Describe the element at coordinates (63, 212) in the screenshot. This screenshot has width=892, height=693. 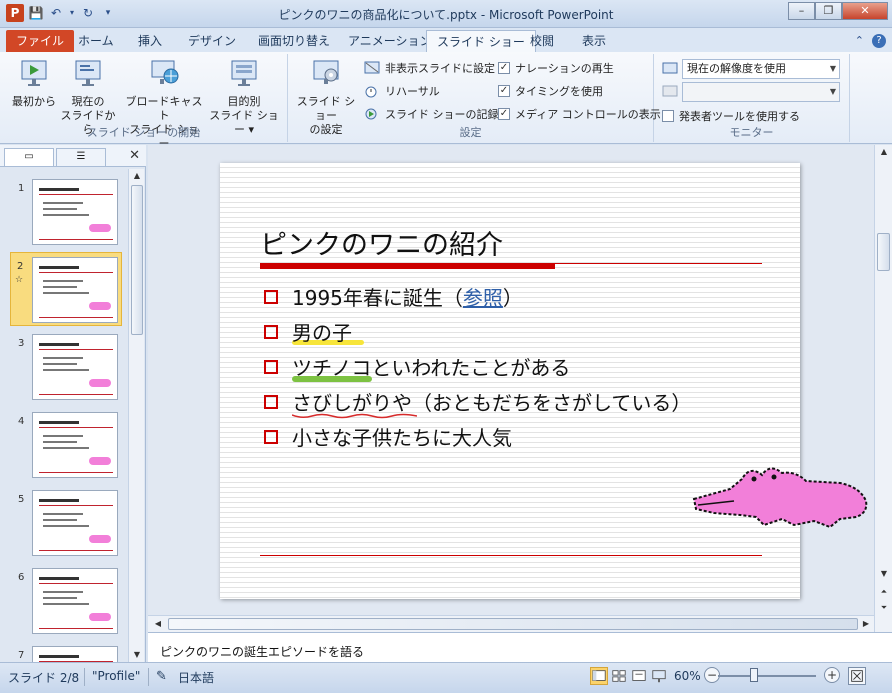
I see `slide-thumbnail: 1` at that location.